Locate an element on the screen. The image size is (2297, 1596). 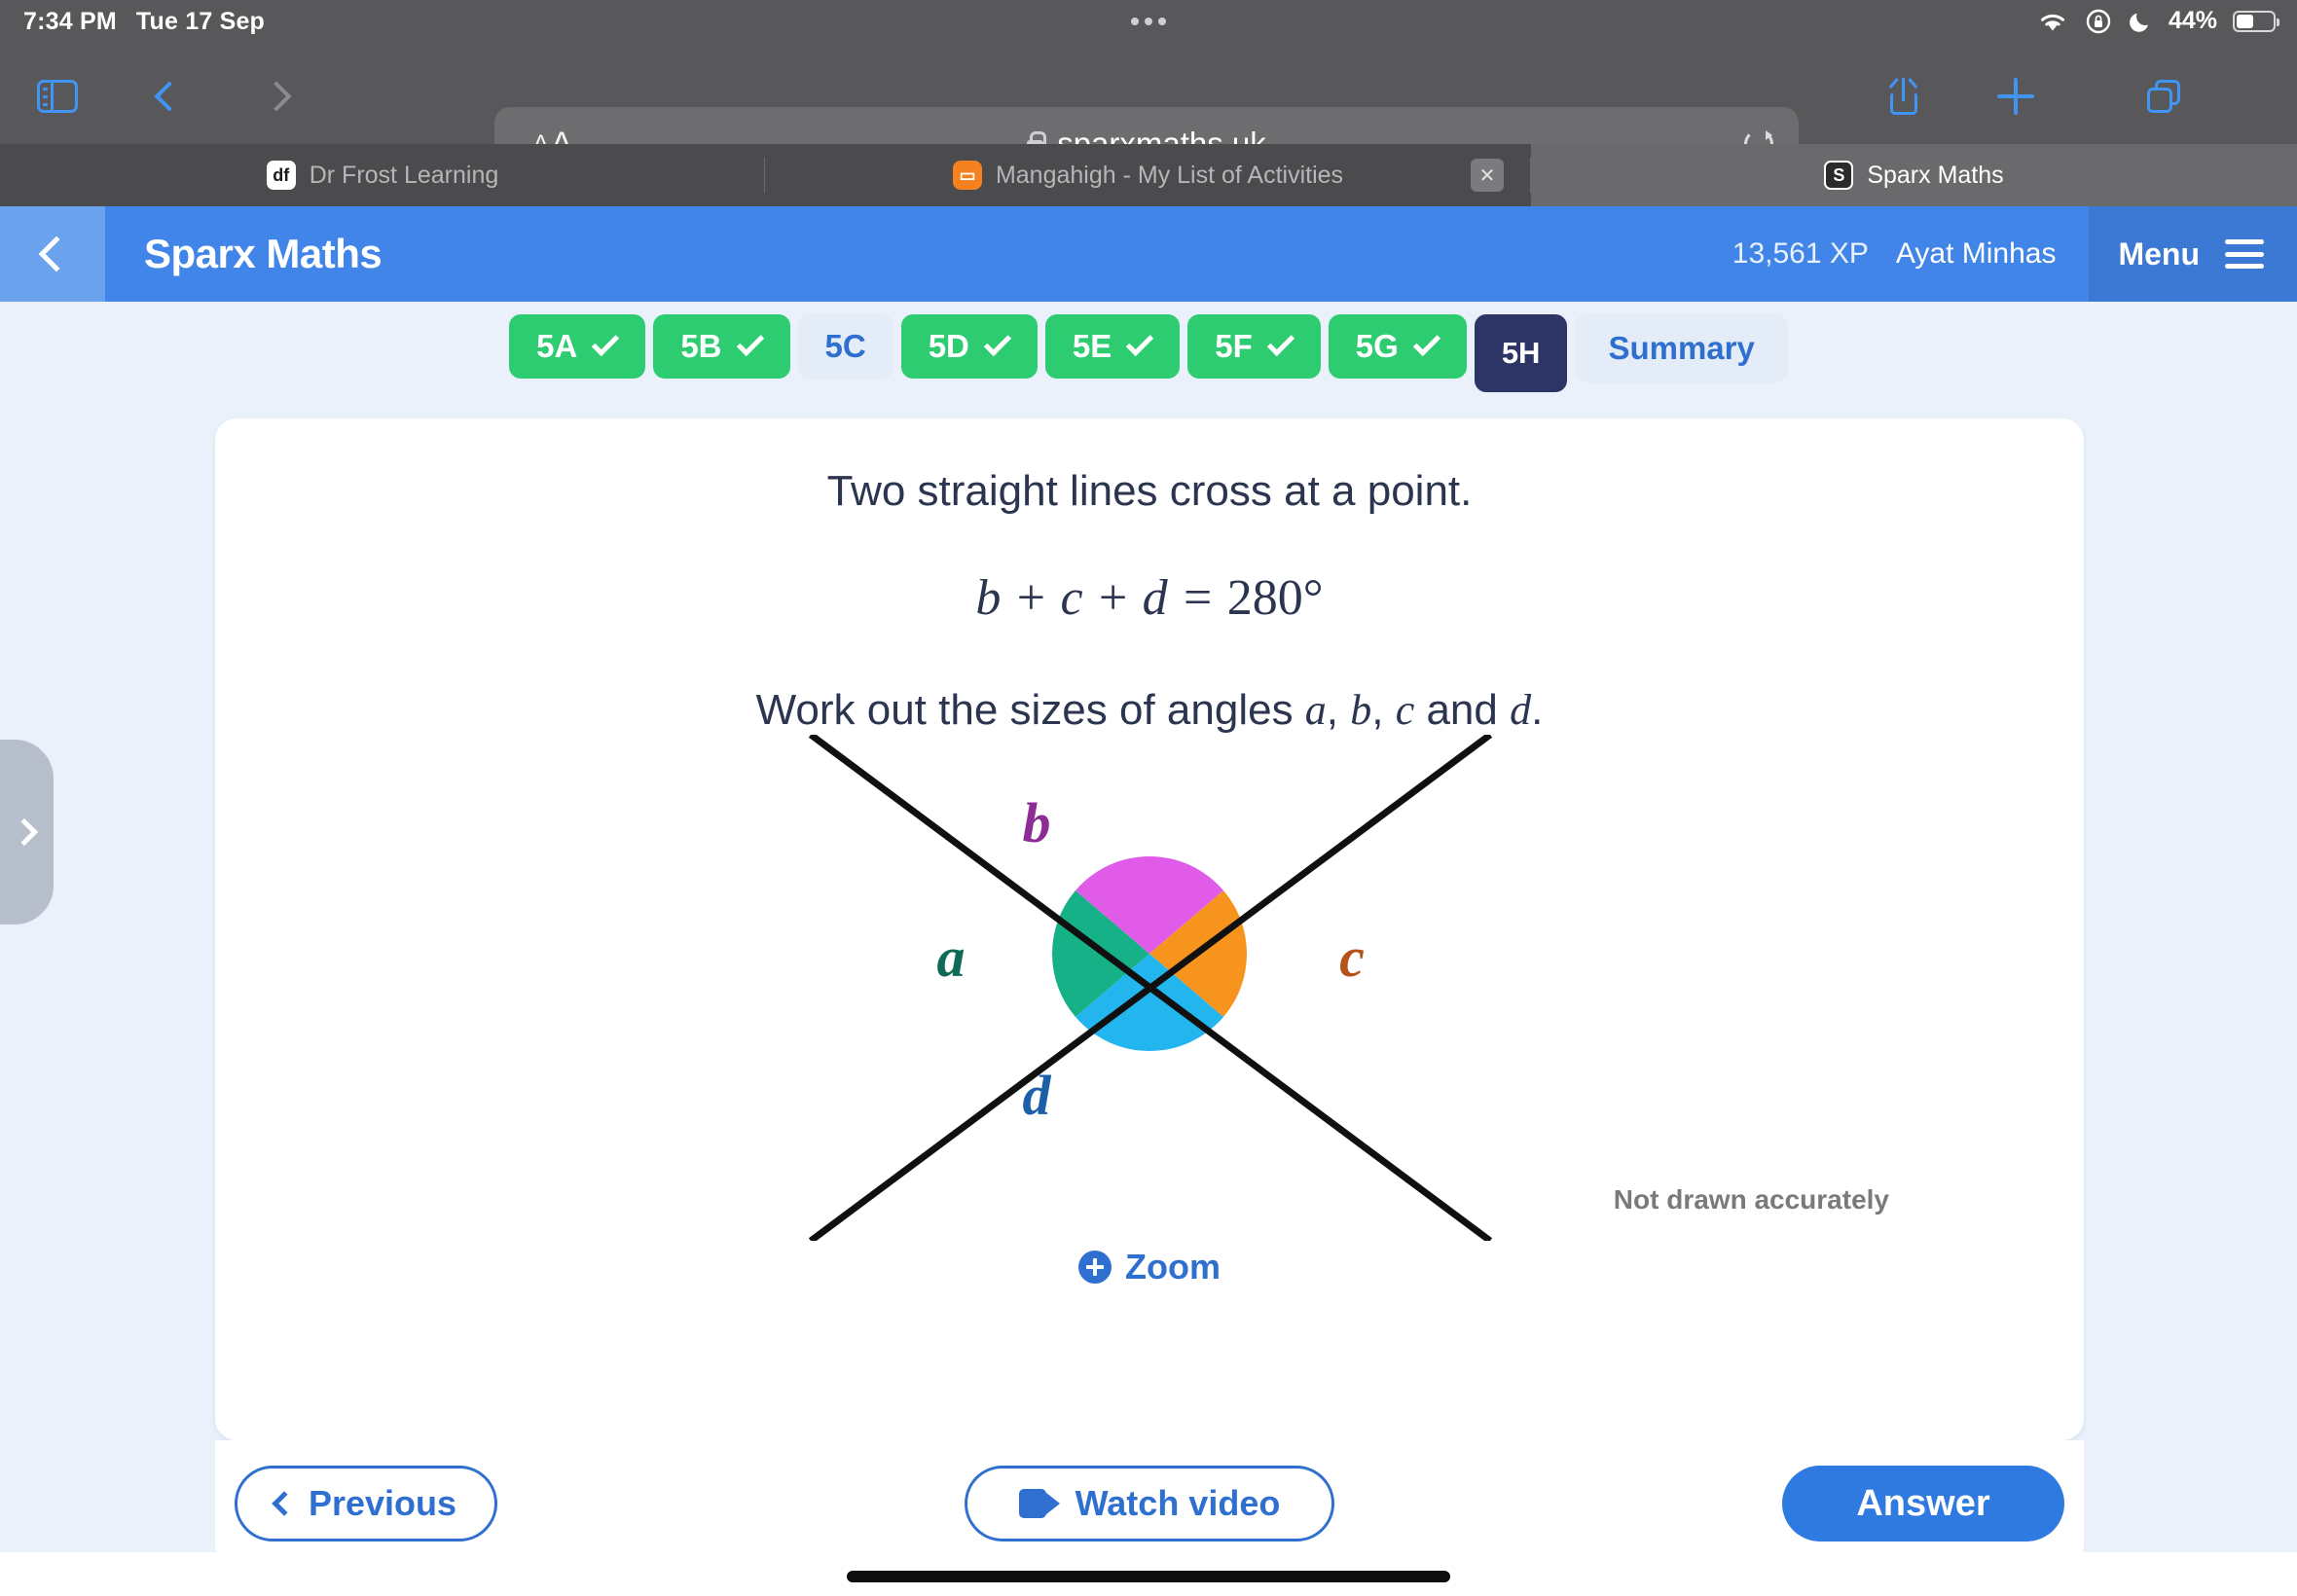
prompt-prefix: Work out the sizes of angles is located at coordinates (1030, 710).